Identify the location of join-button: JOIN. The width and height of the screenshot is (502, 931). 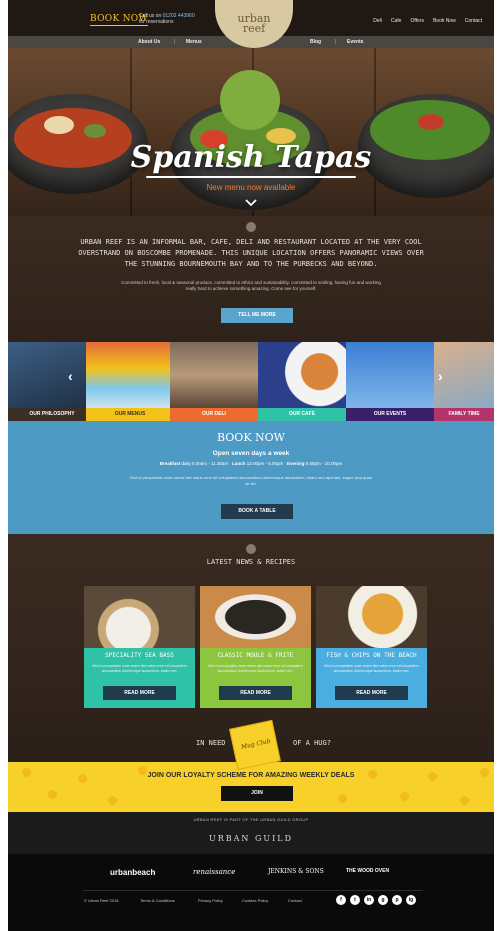
(257, 793).